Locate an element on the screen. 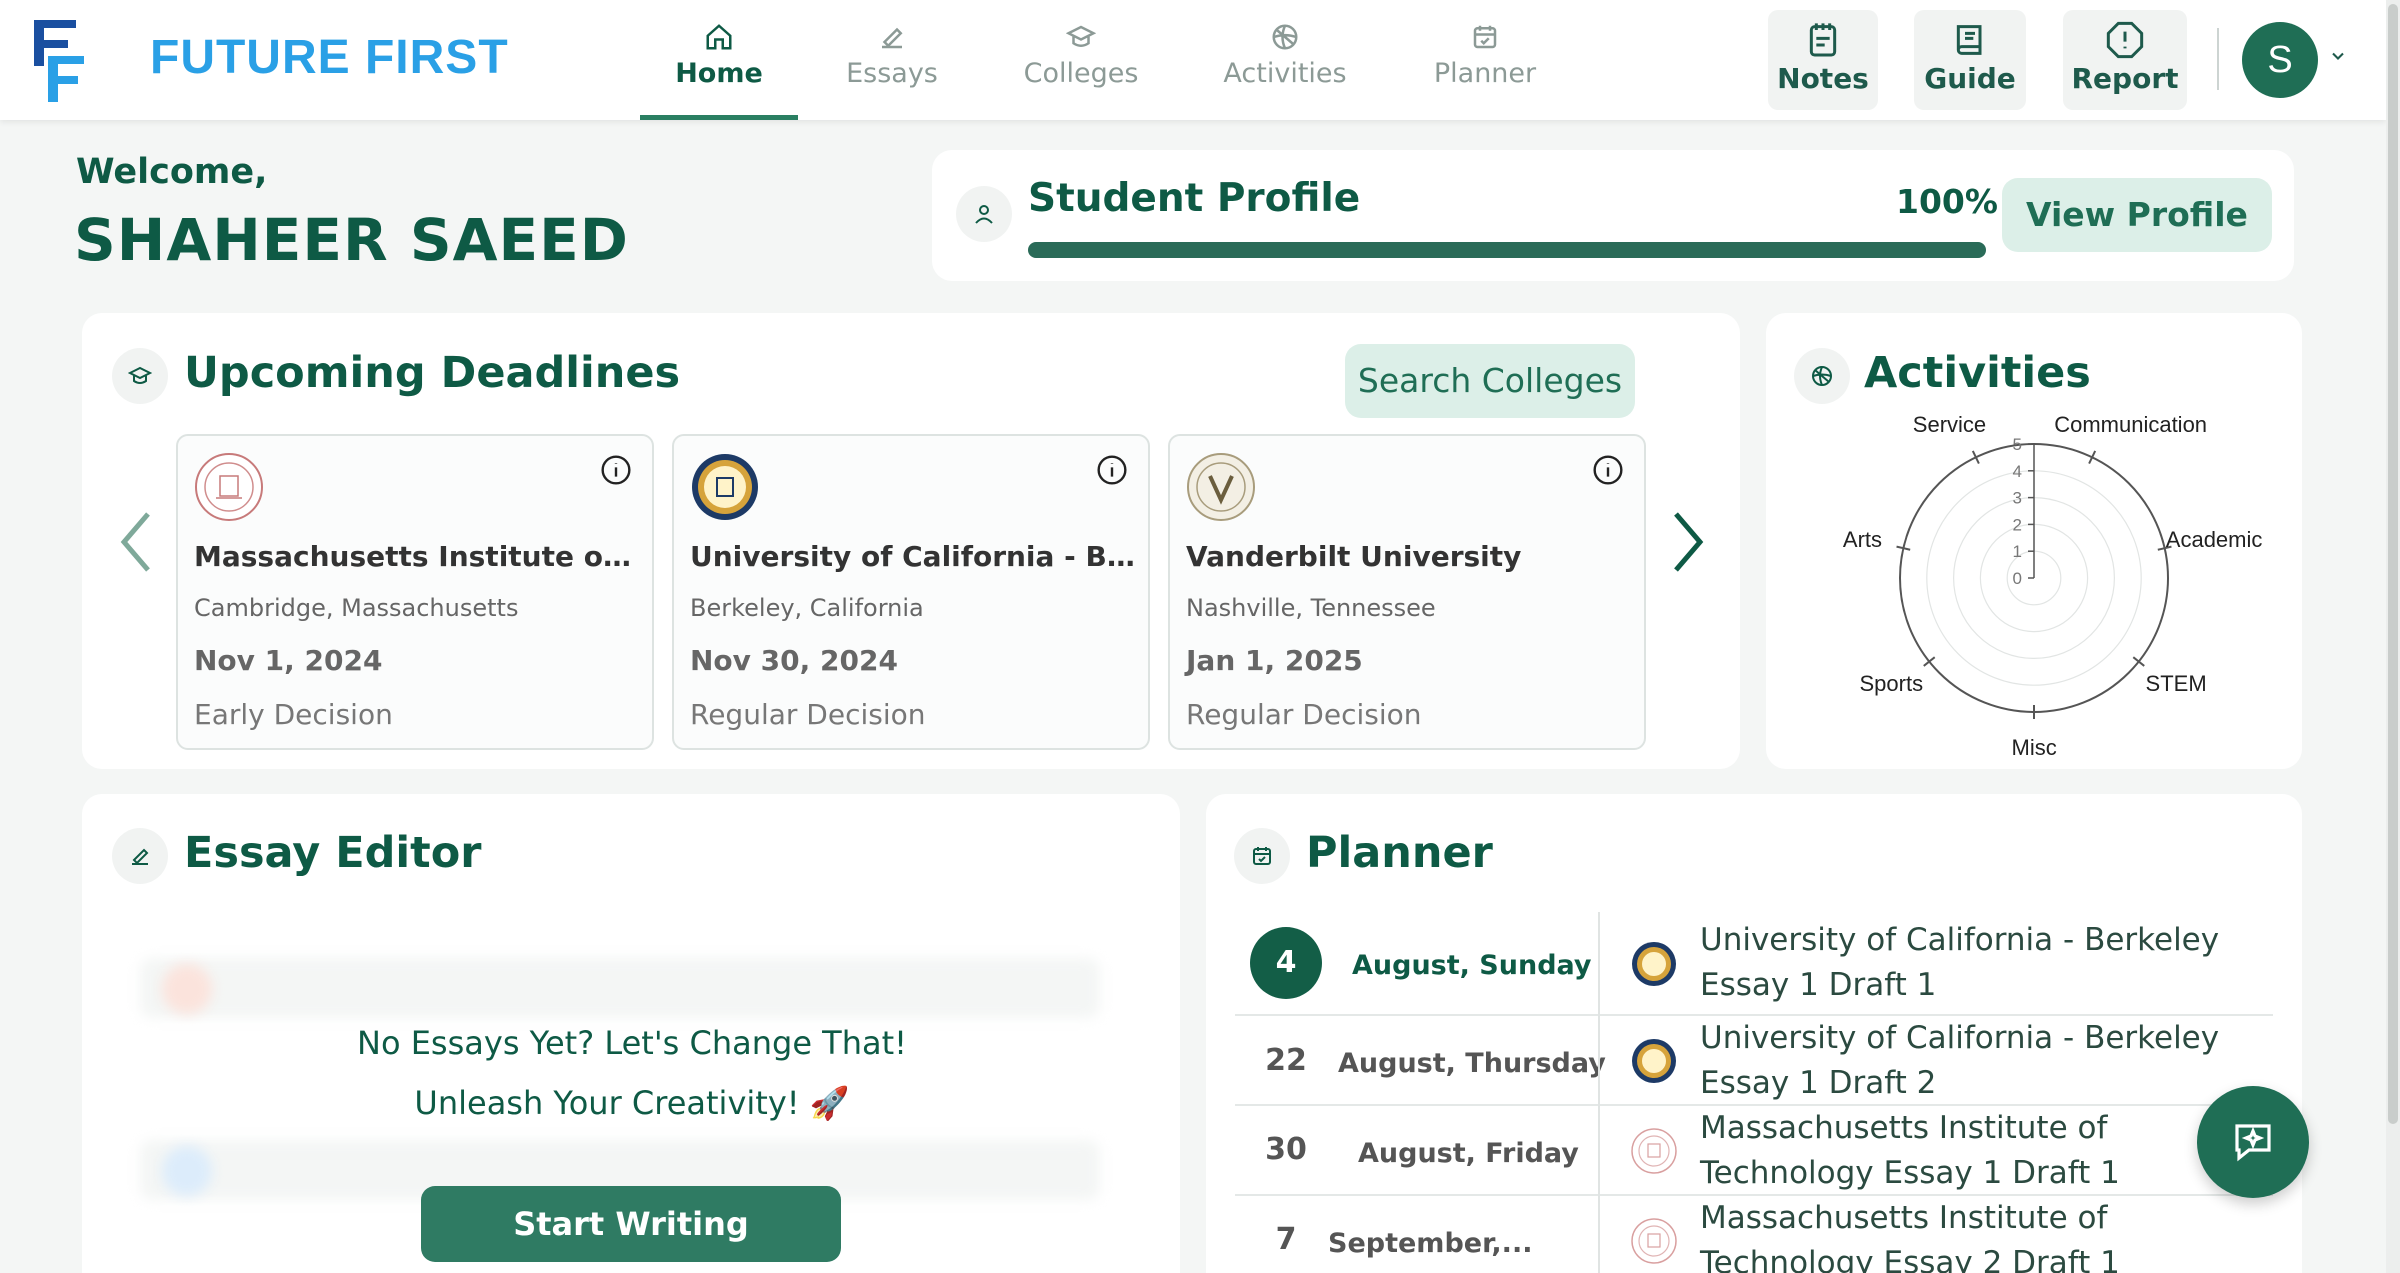 Image resolution: width=2400 pixels, height=1273 pixels. deadline-date: Jan 1, 2025 is located at coordinates (1274, 660).